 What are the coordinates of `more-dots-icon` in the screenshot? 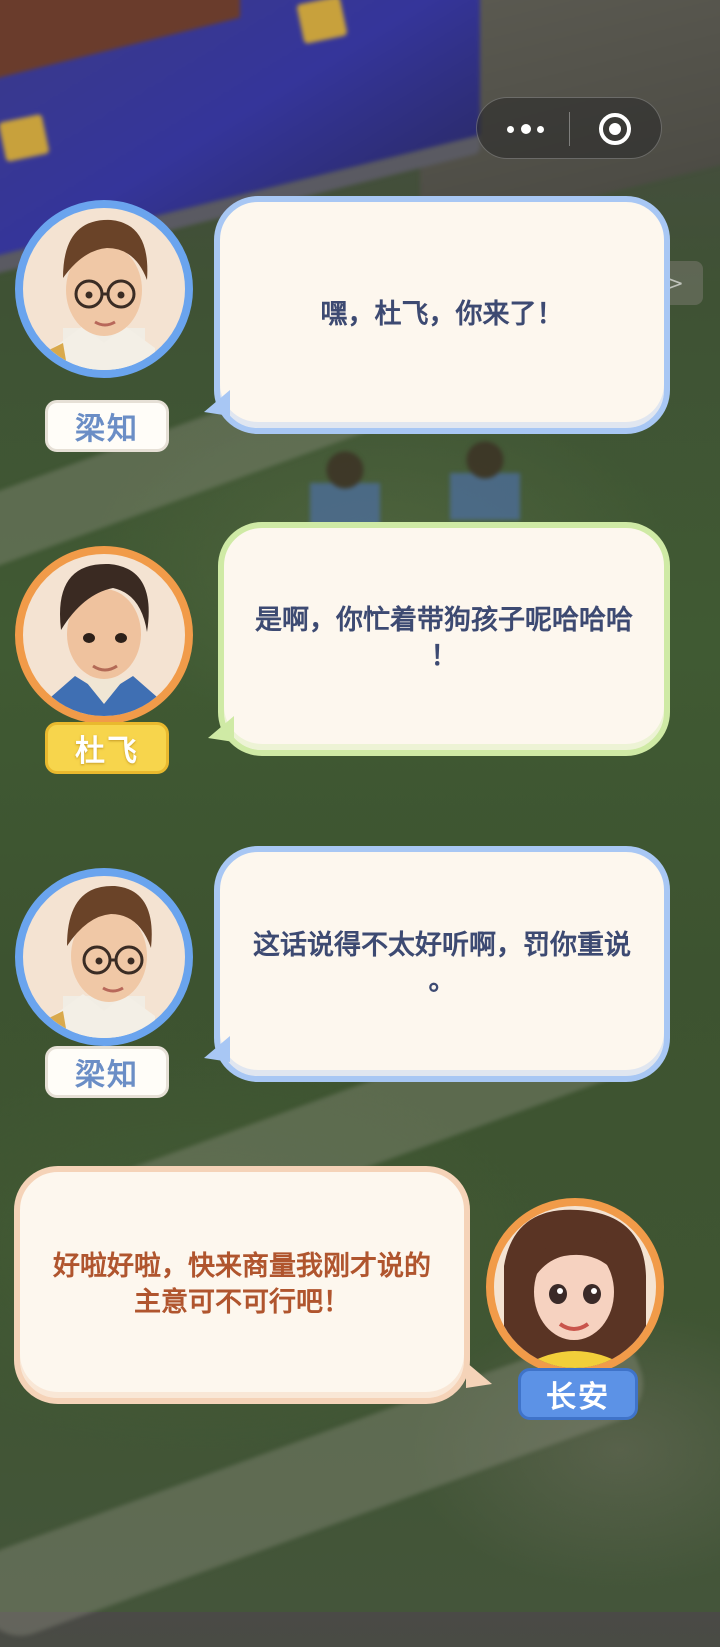 It's located at (528, 129).